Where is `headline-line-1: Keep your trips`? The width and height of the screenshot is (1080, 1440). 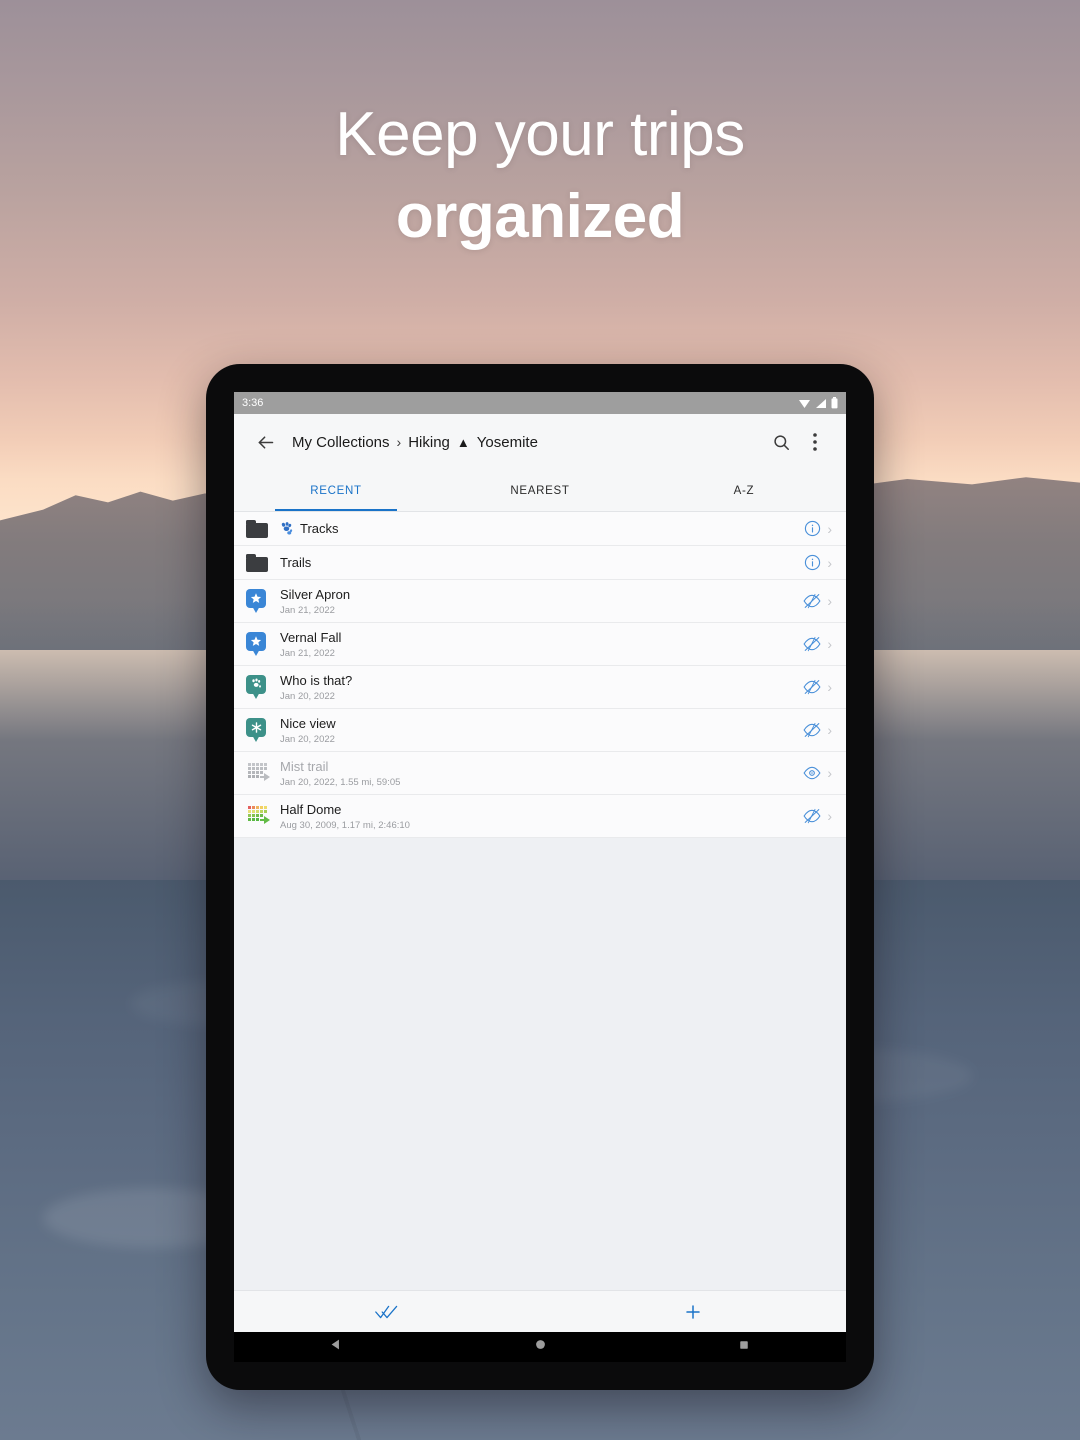
headline-line-1: Keep your trips is located at coordinates (540, 134).